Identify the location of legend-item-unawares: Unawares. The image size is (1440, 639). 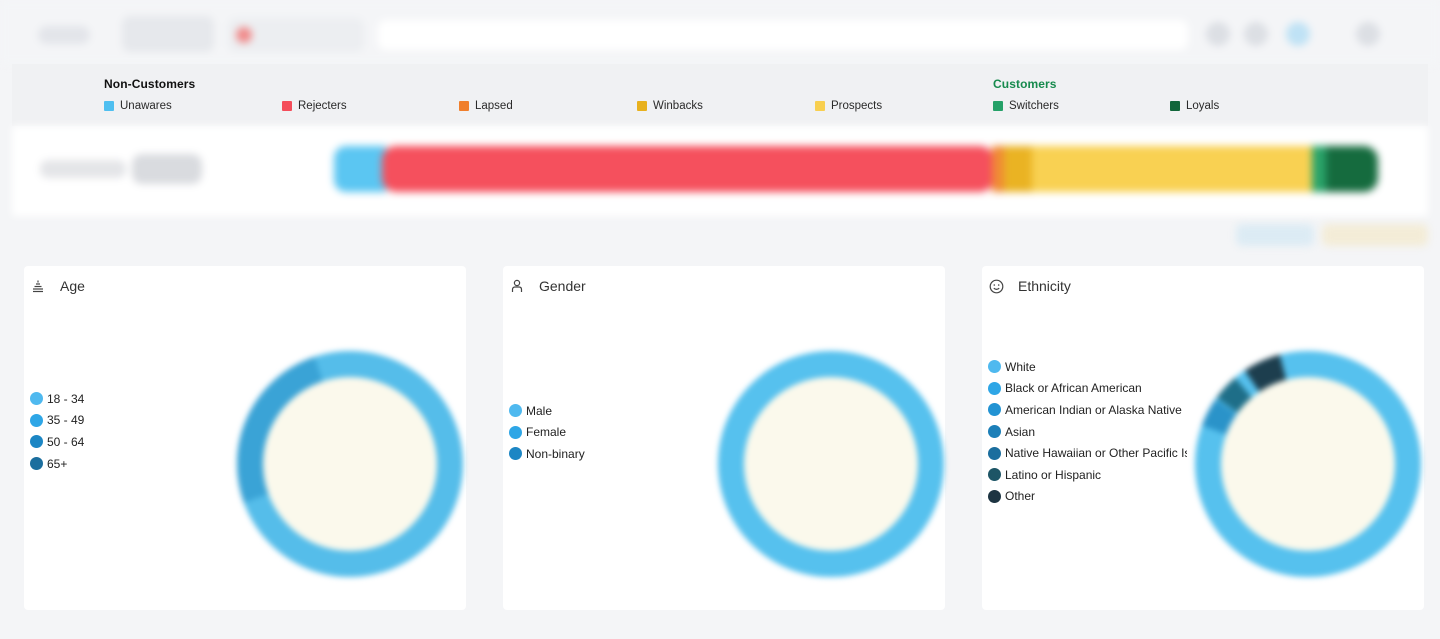
(138, 106).